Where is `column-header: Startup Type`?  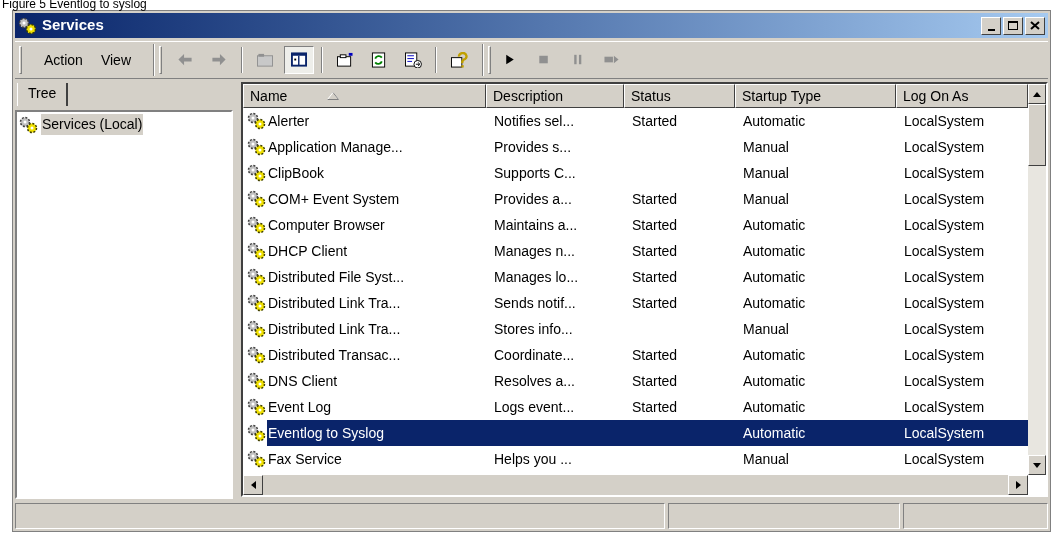 column-header: Startup Type is located at coordinates (815, 96).